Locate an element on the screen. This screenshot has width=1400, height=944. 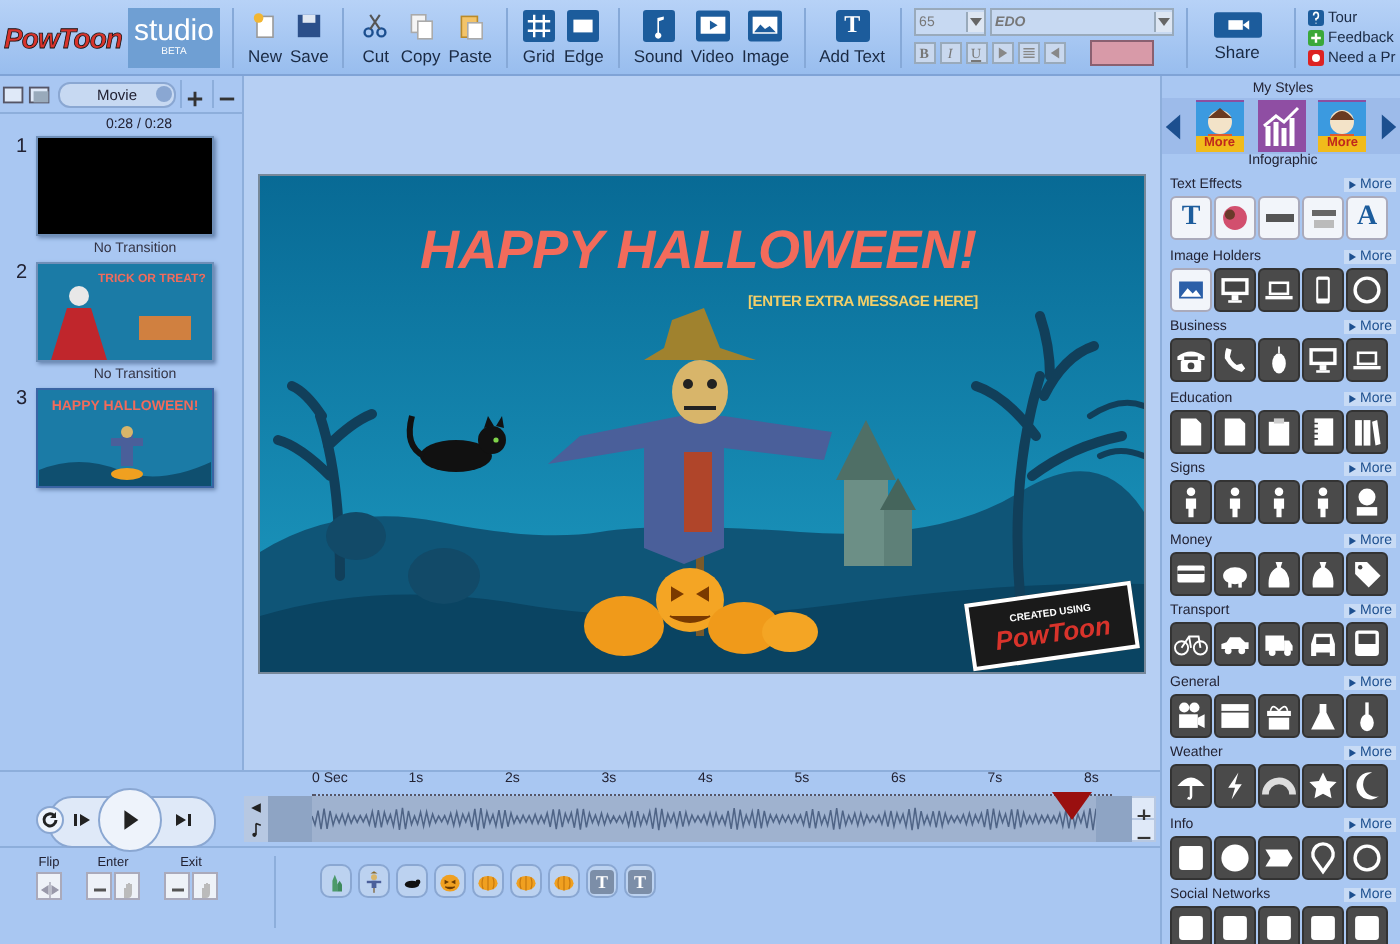
tool-button: Copy is located at coordinates (420, 37).